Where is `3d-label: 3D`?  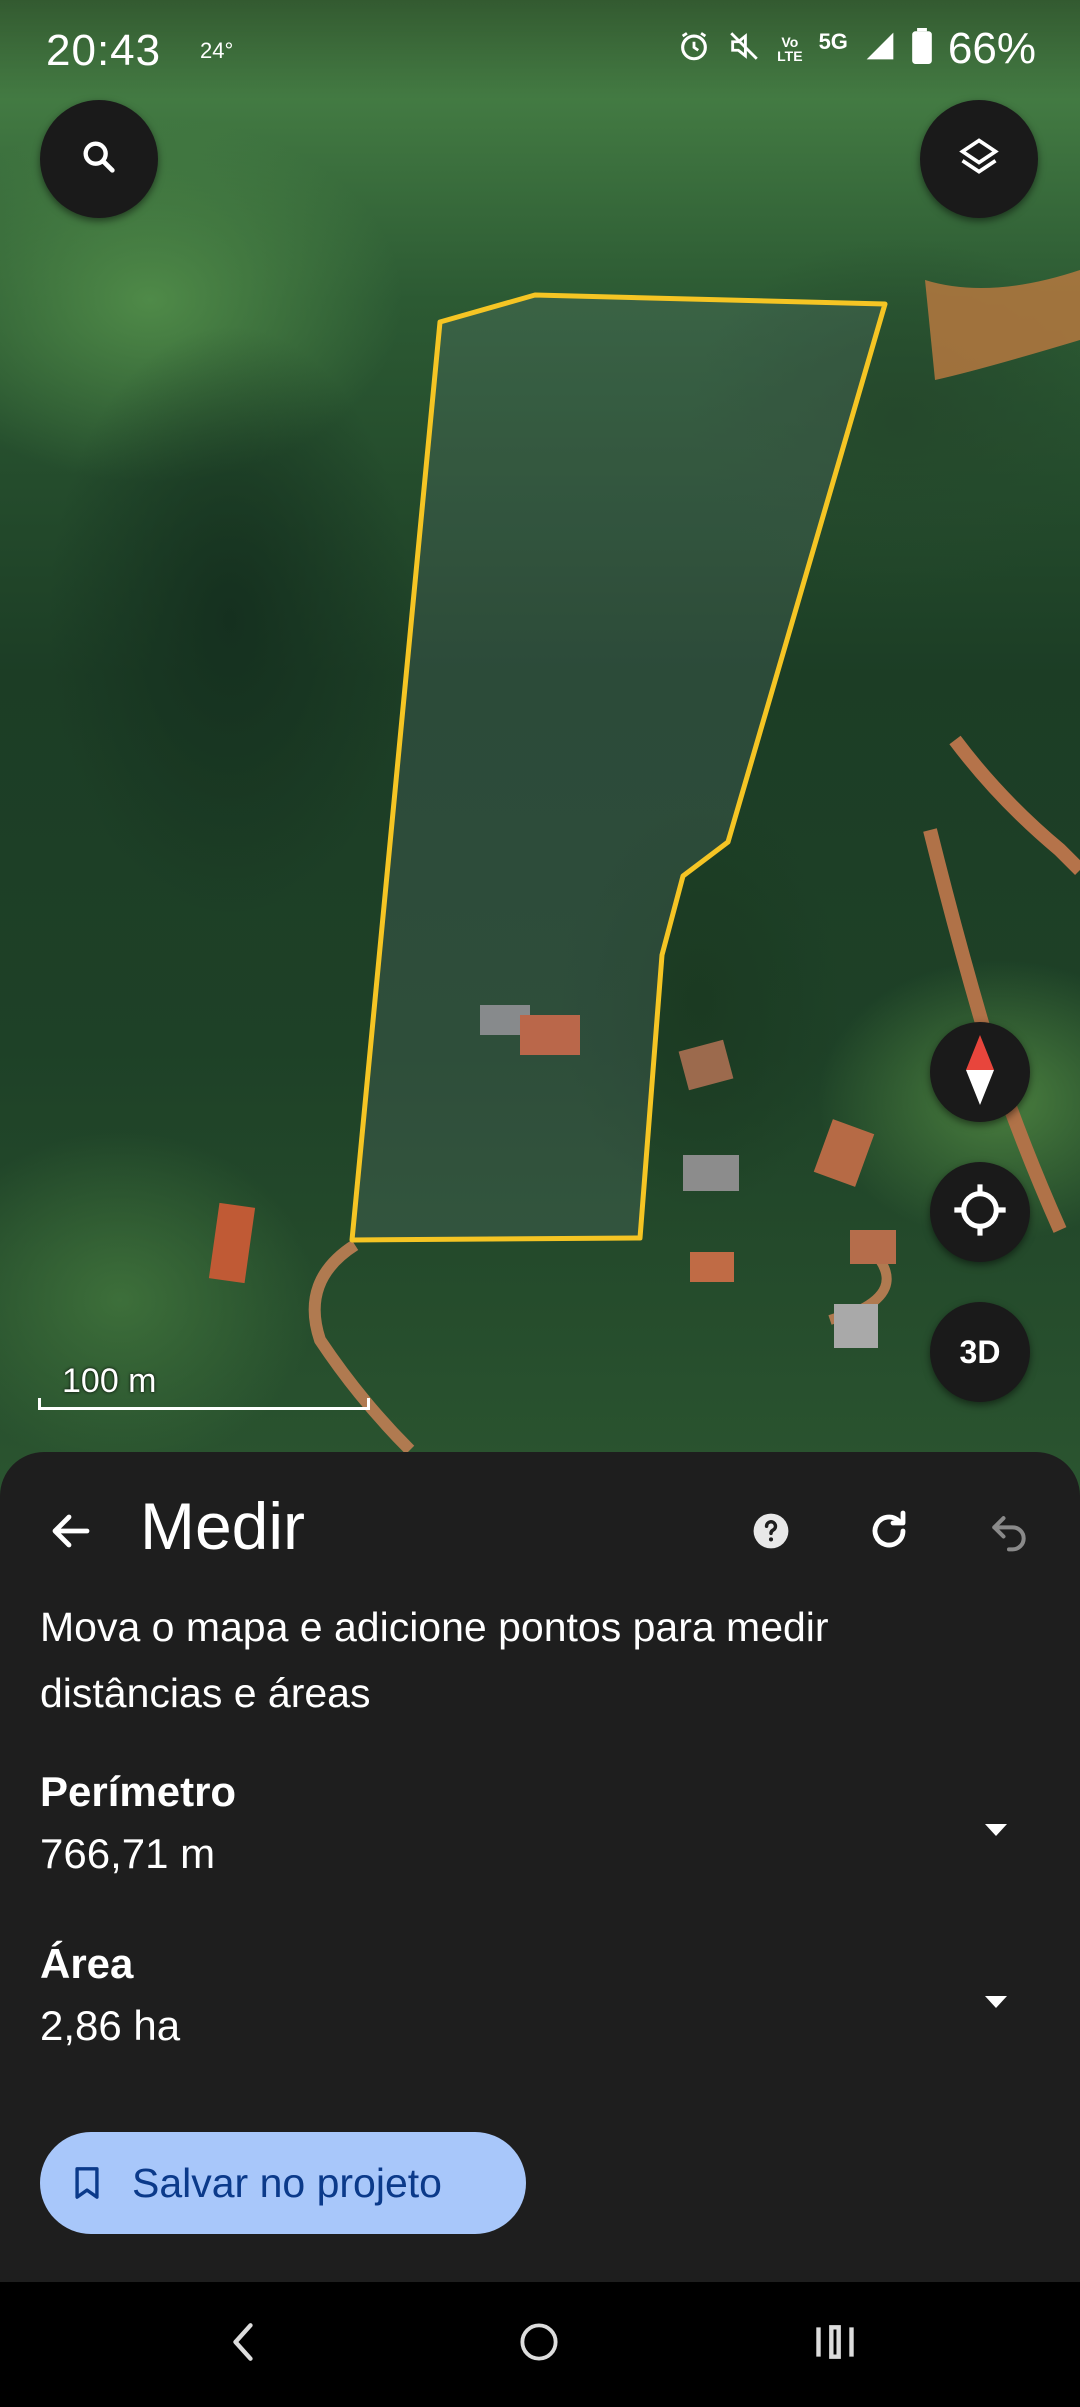
3d-label: 3D is located at coordinates (980, 1351).